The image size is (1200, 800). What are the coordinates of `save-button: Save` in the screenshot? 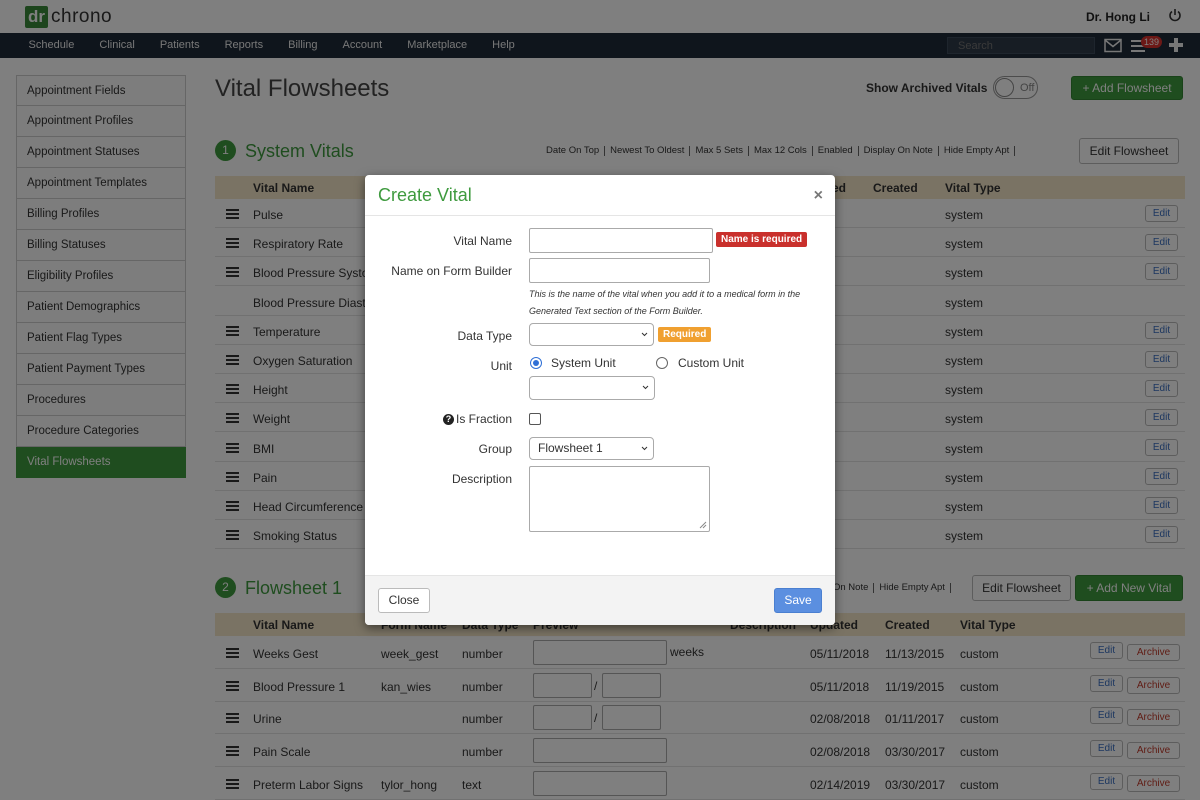 It's located at (798, 600).